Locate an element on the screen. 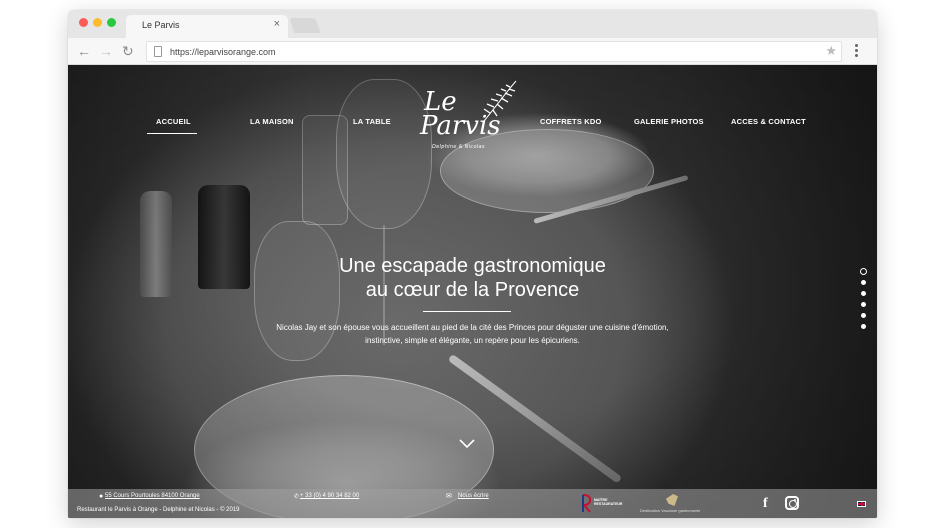 The height and width of the screenshot is (528, 945). slider-pagination is located at coordinates (863, 301).